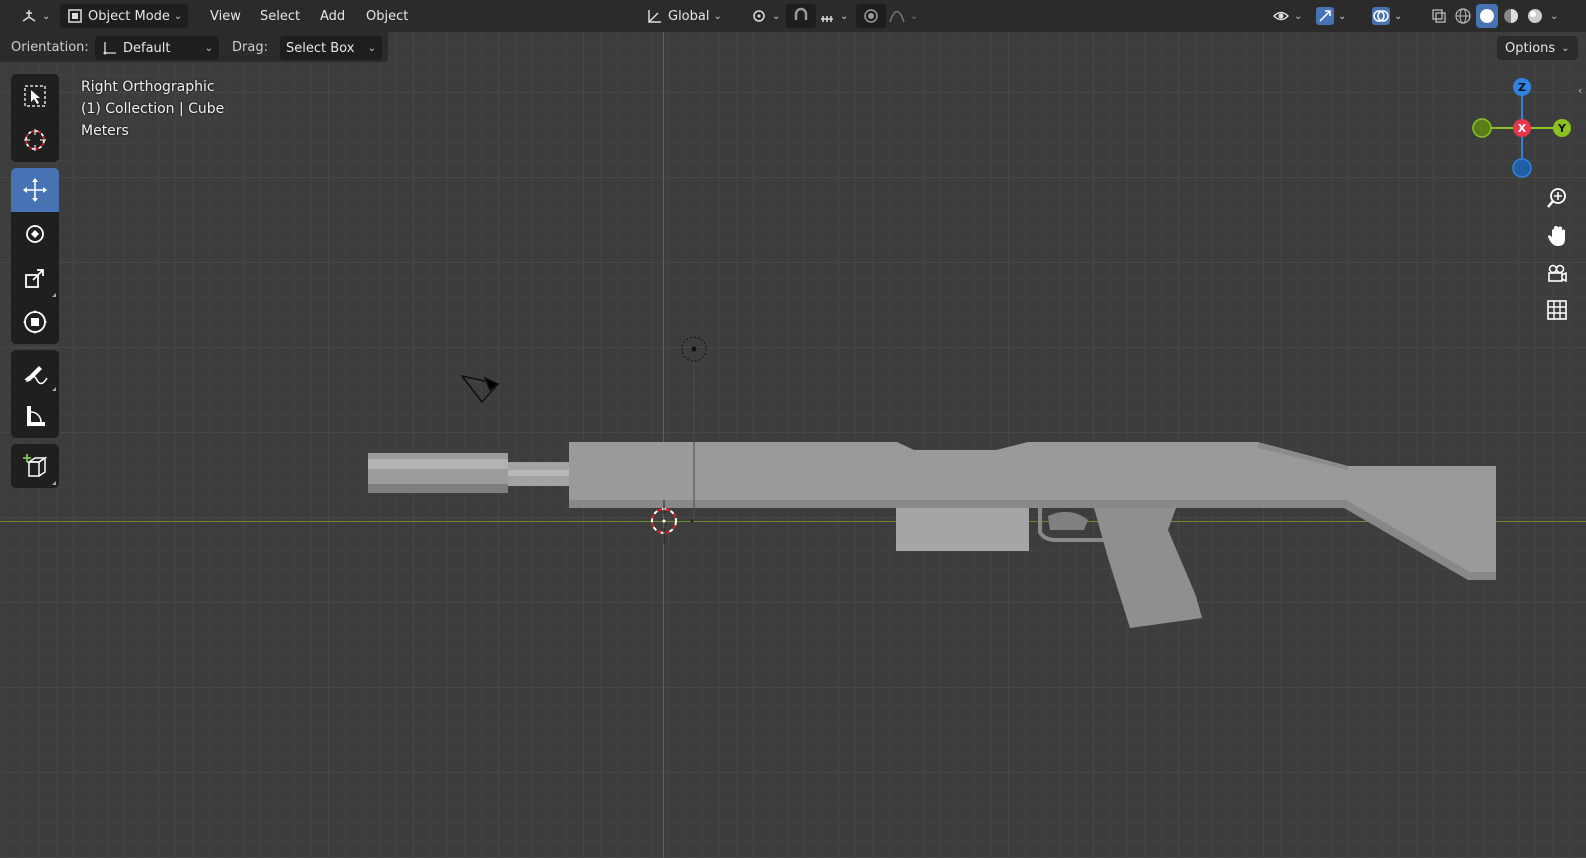 Image resolution: width=1586 pixels, height=858 pixels. I want to click on tool-move, so click(35, 190).